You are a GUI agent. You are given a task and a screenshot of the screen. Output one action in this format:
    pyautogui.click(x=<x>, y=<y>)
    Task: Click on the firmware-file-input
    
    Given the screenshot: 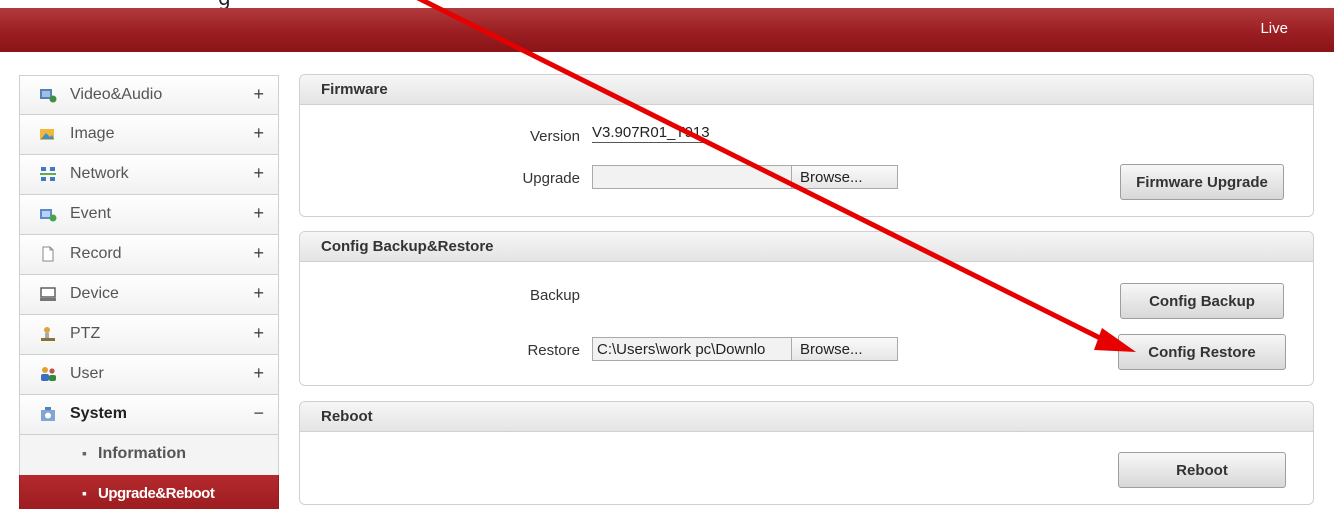 What is the action you would take?
    pyautogui.click(x=692, y=177)
    